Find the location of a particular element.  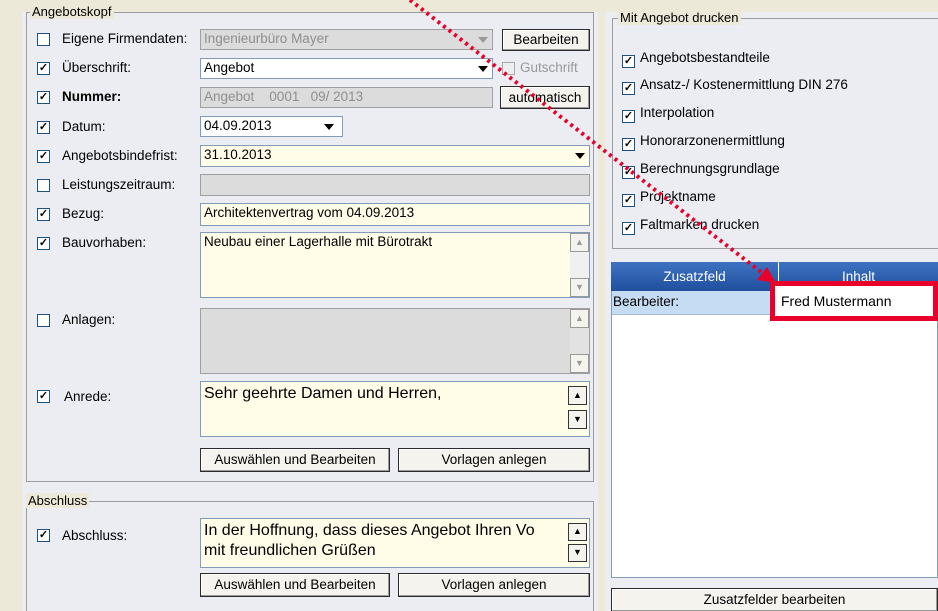

abschluss-auswaehlen-button: Auswählen und Bearbeiten is located at coordinates (295, 585).